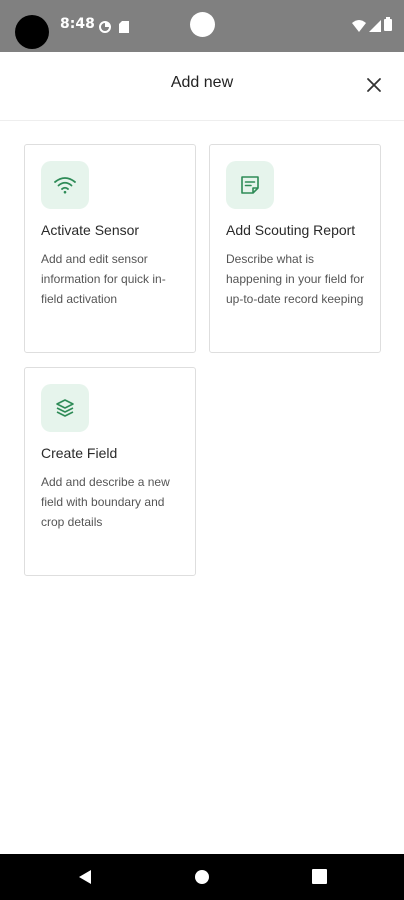  I want to click on page-title: Add new, so click(202, 82).